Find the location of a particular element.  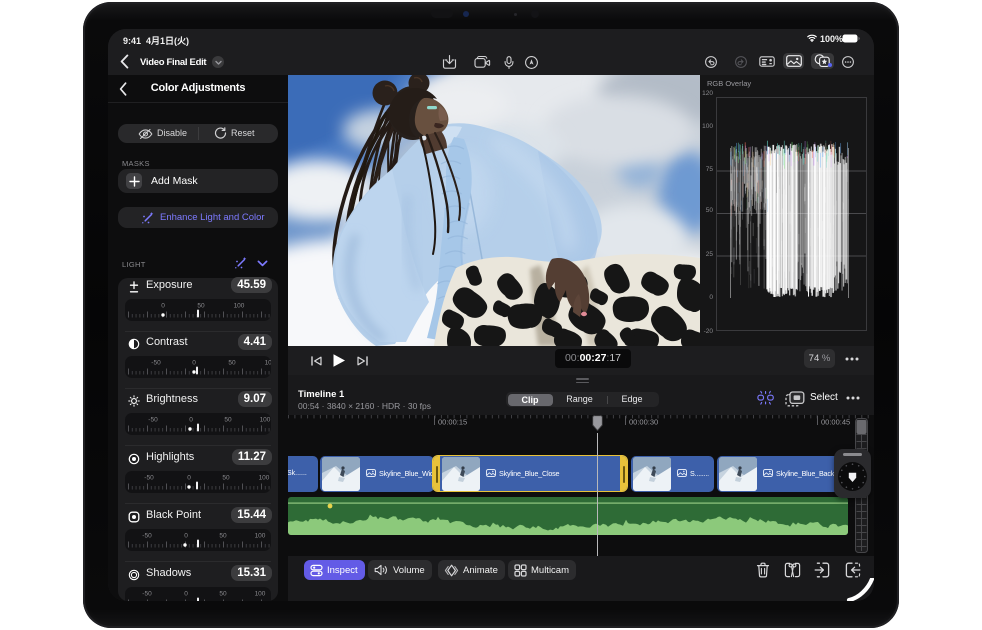

svg-text: 00:00:45 is located at coordinates (835, 422).